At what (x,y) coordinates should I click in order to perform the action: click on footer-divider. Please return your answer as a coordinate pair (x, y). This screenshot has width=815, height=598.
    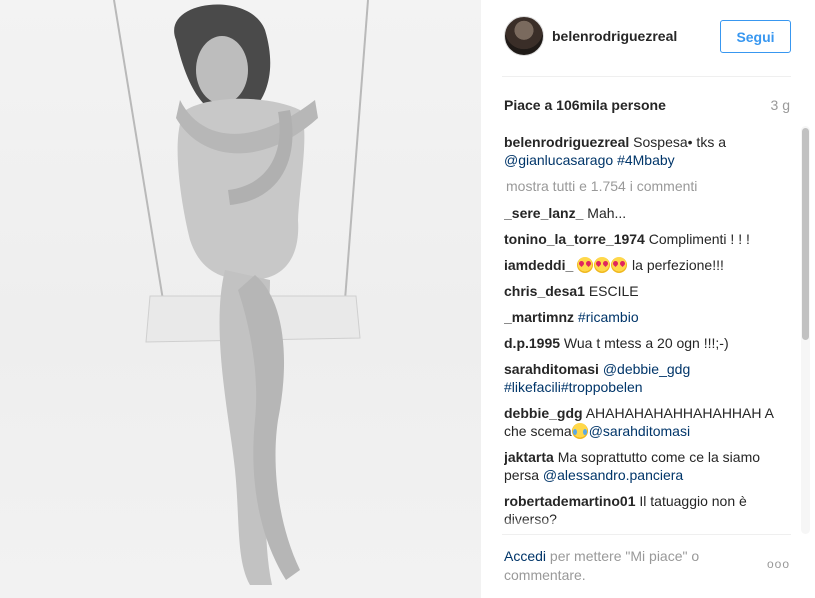
    Looking at the image, I should click on (646, 534).